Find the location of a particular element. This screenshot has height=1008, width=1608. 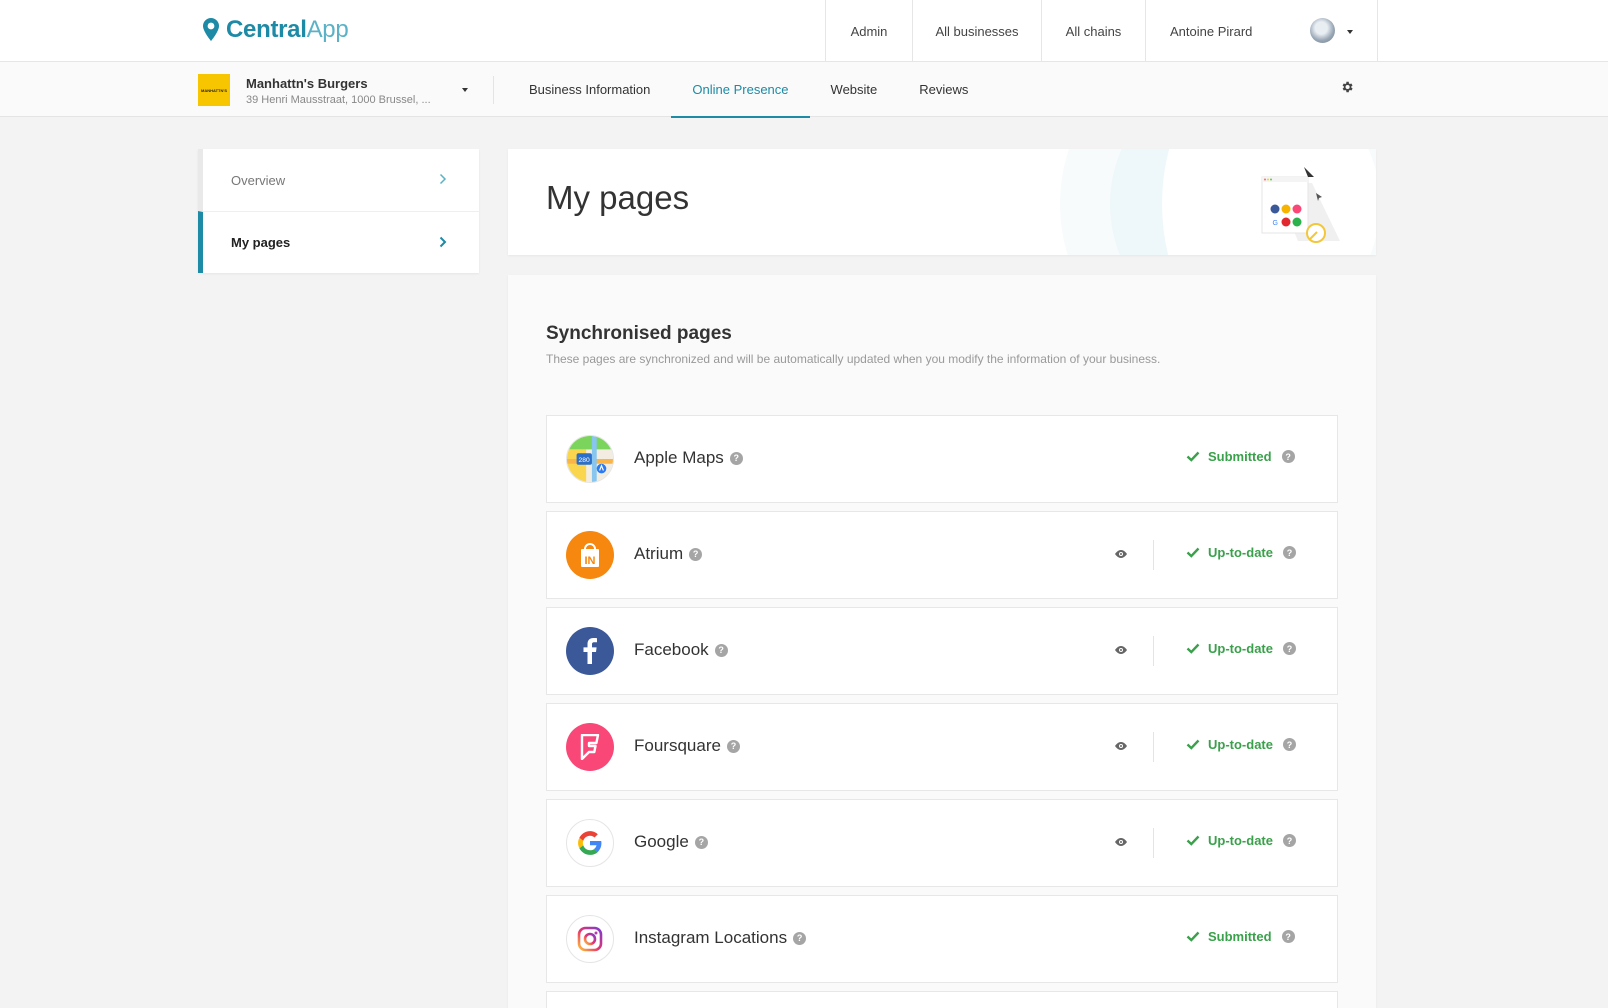

user-dropdown-caret-icon is located at coordinates (1350, 32).